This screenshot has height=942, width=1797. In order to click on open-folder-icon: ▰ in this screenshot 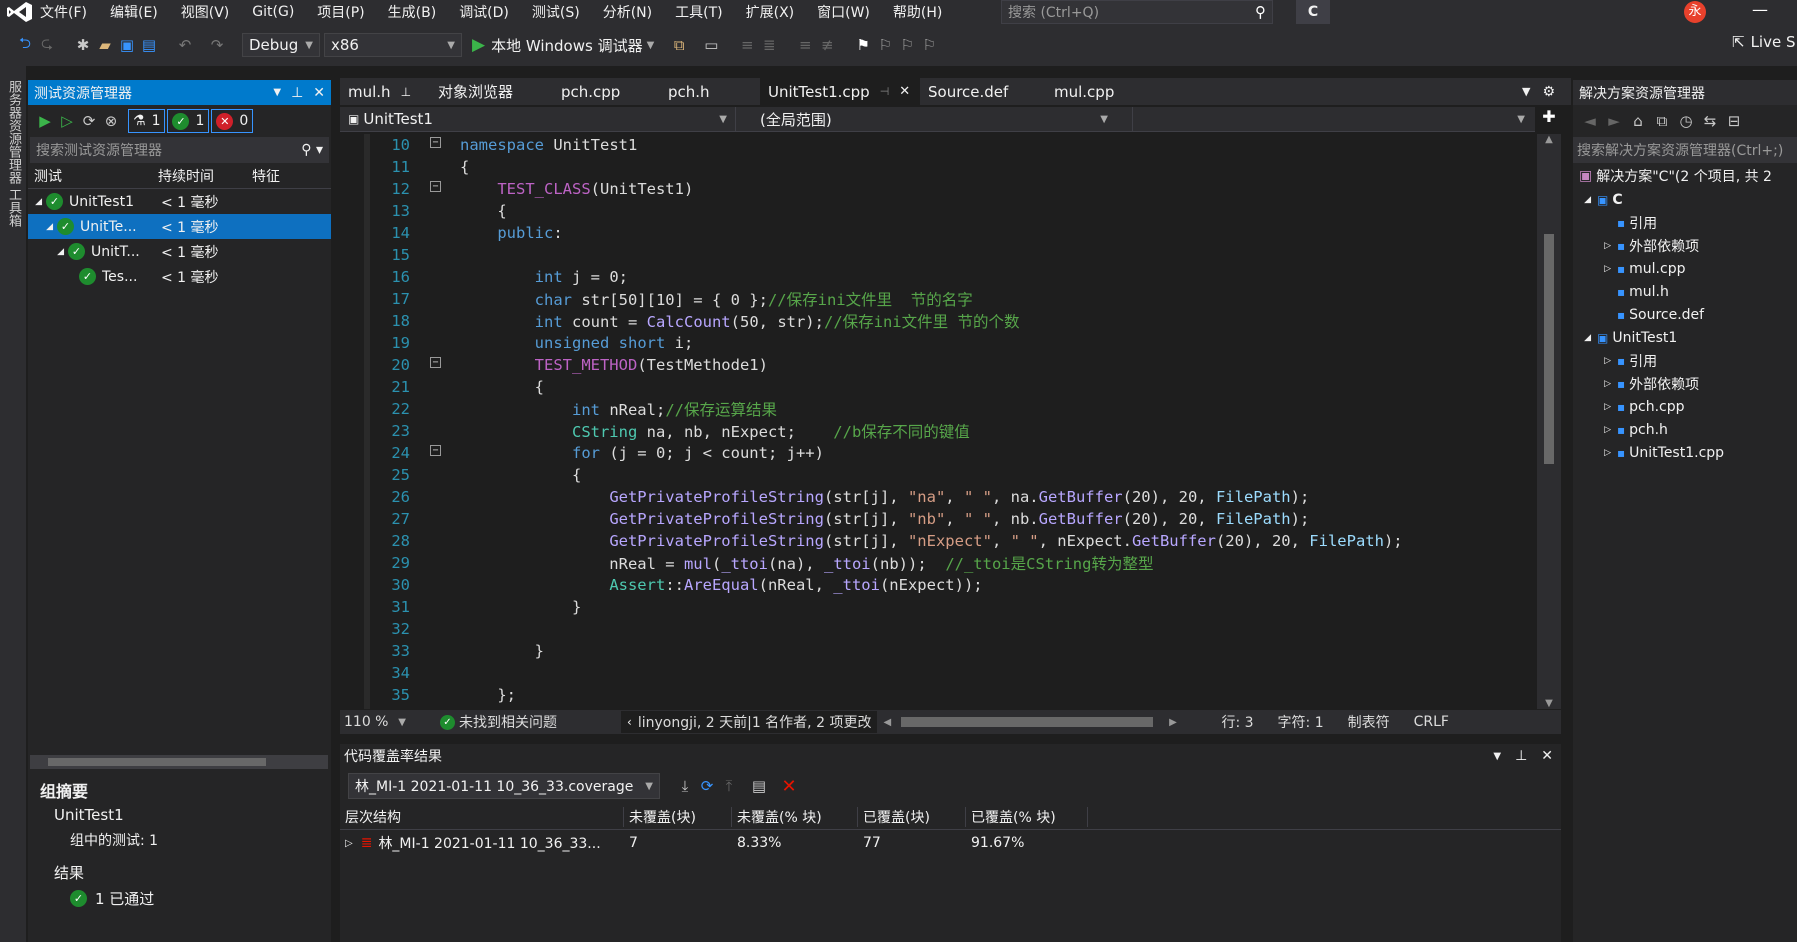, I will do `click(105, 45)`.